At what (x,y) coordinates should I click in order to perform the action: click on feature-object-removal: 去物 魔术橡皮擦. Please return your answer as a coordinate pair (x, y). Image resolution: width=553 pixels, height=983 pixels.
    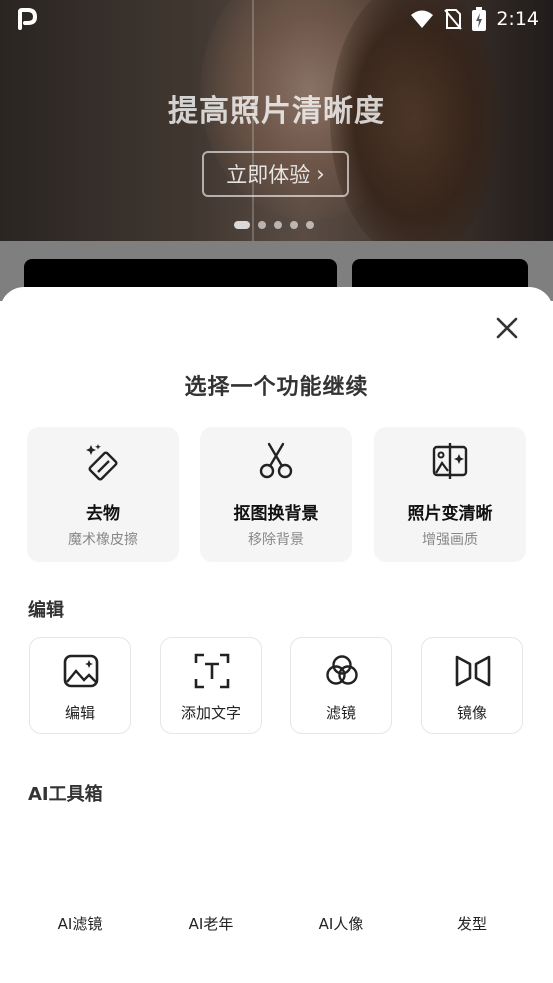
    Looking at the image, I should click on (103, 494).